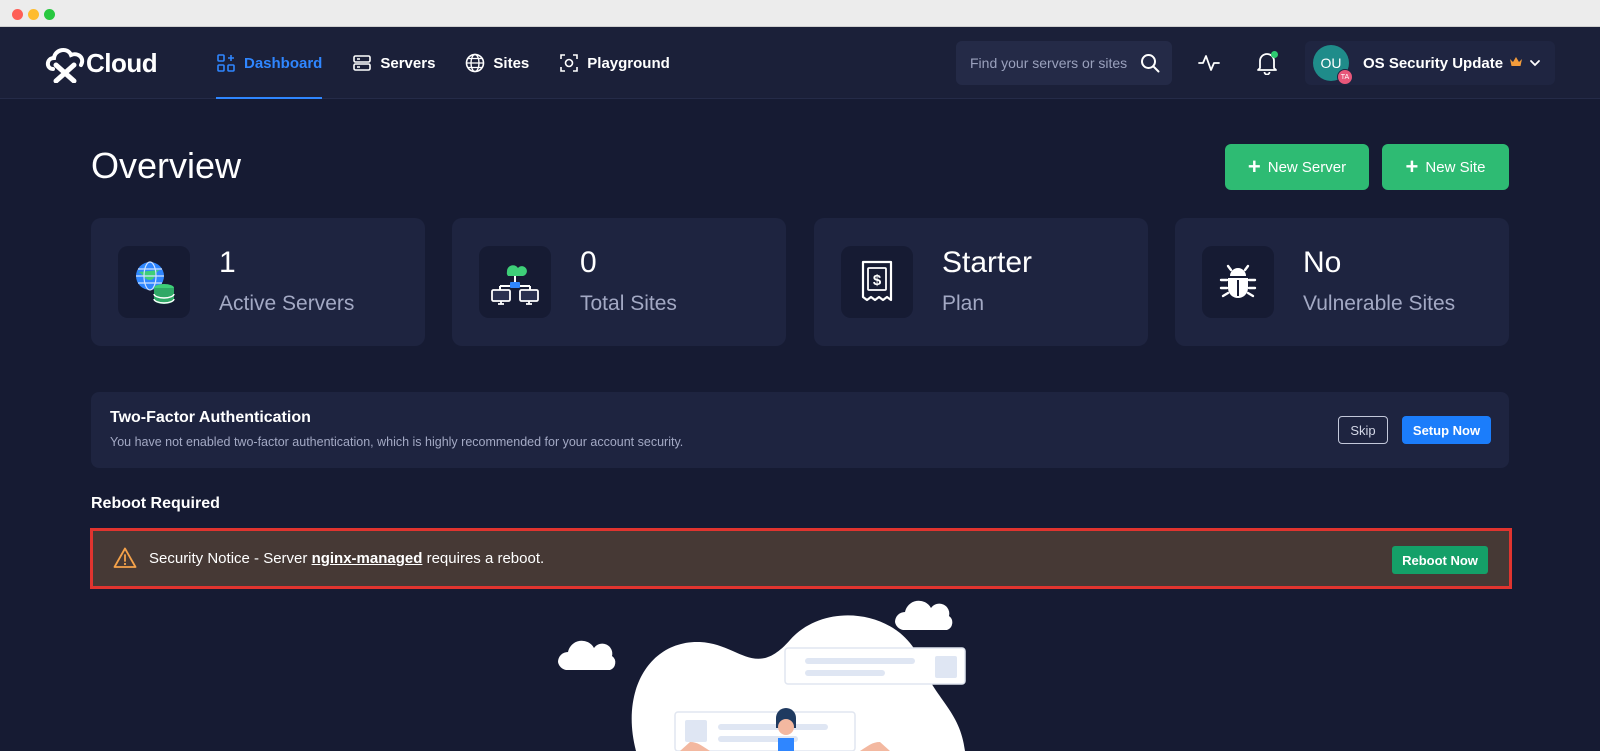 The height and width of the screenshot is (751, 1600). I want to click on two-factor-title: Two-Factor Authentication, so click(210, 417).